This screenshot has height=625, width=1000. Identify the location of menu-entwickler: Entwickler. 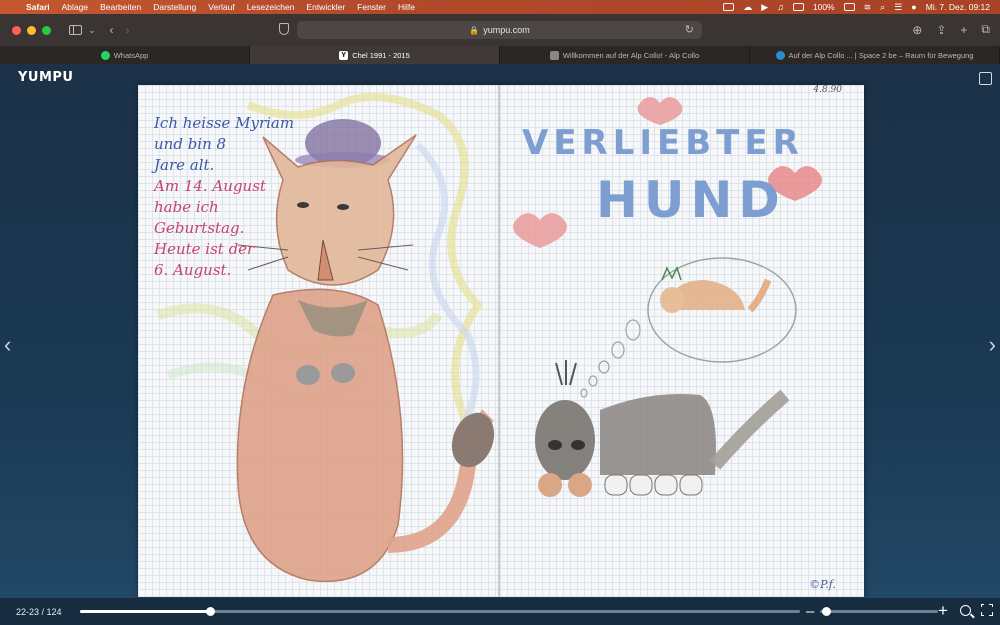
(325, 7).